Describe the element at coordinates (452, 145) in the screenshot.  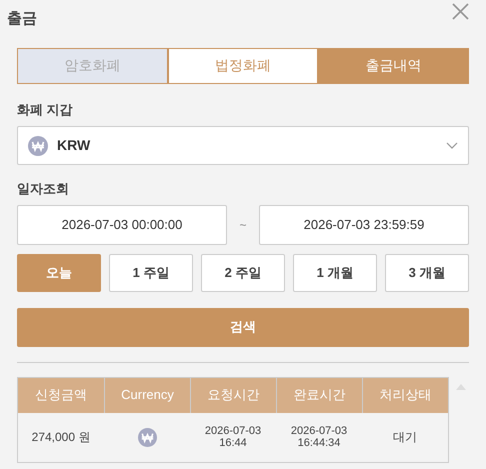
I see `chevron-down-icon` at that location.